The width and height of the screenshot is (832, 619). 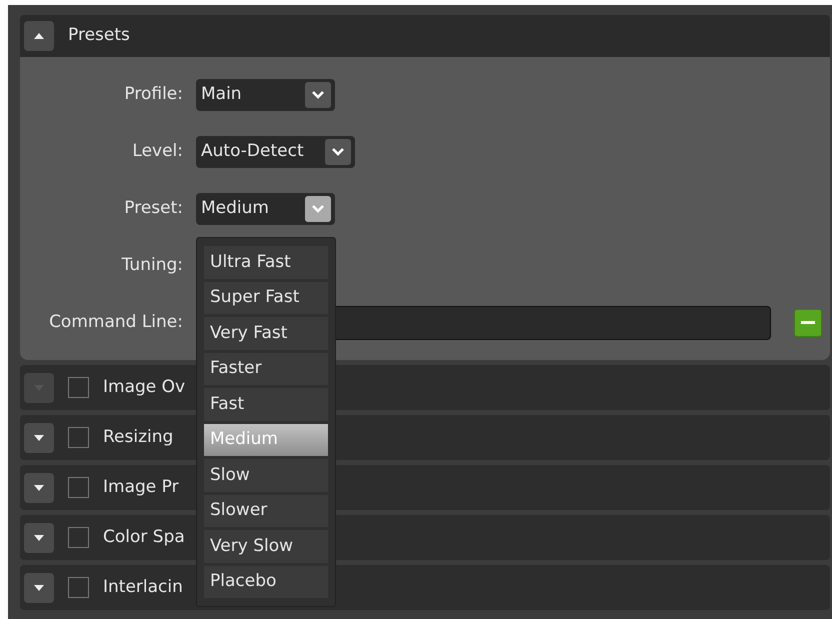 What do you see at coordinates (266, 404) in the screenshot?
I see `menu-item: Fast` at bounding box center [266, 404].